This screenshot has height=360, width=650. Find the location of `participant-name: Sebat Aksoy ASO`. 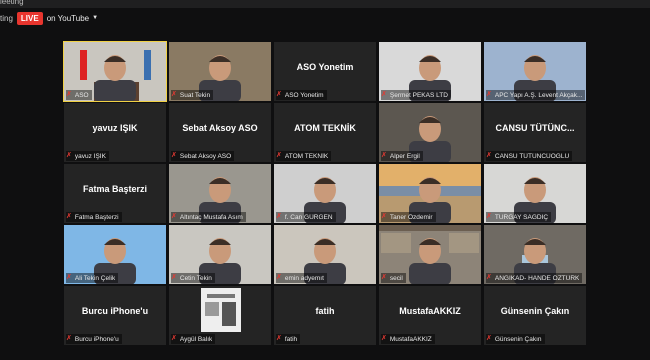

participant-name: Sebat Aksoy ASO is located at coordinates (205, 156).